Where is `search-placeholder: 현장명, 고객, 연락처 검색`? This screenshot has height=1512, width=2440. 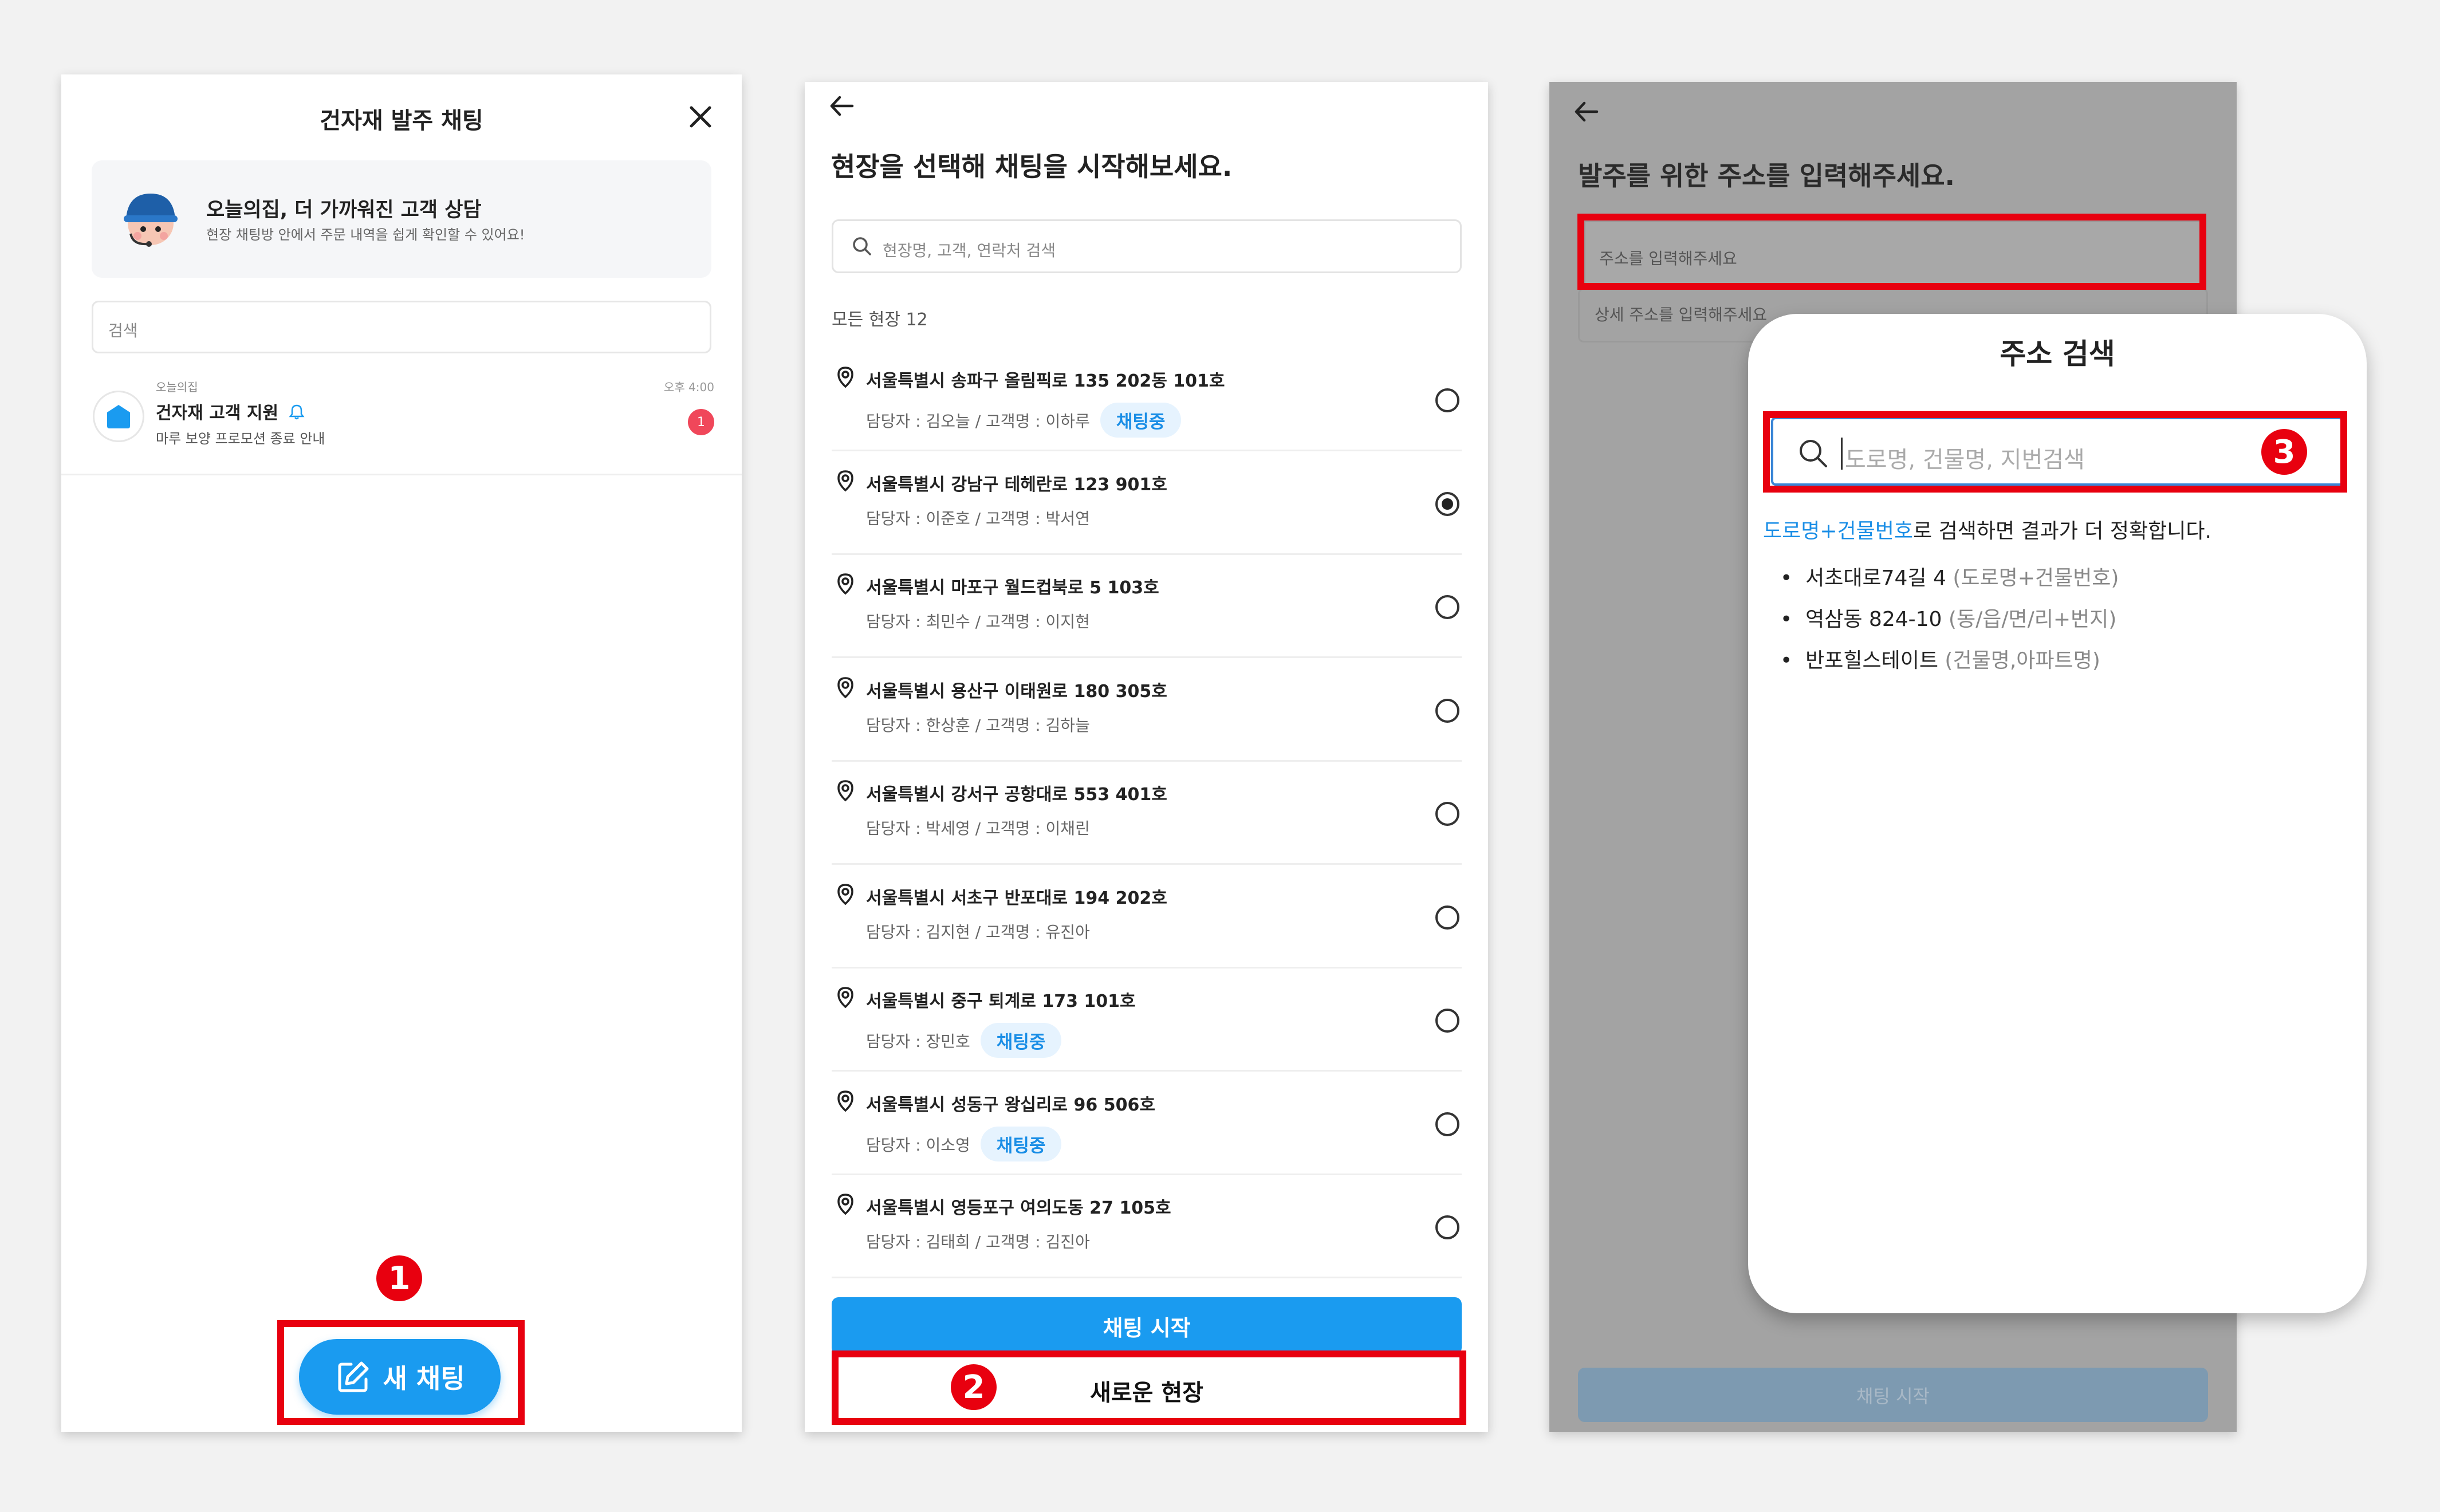
search-placeholder: 현장명, 고객, 연락처 검색 is located at coordinates (970, 251).